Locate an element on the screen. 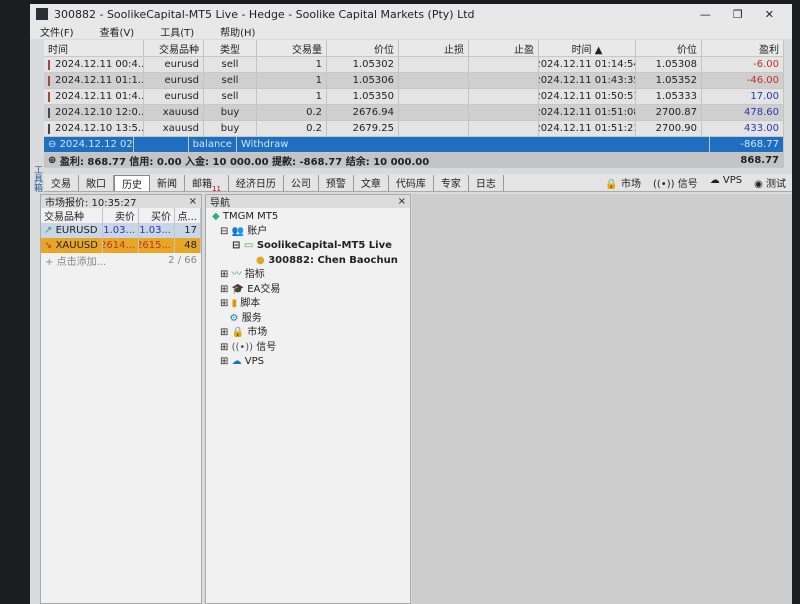 The width and height of the screenshot is (800, 604). tab-5: 经济日历 is located at coordinates (256, 182).